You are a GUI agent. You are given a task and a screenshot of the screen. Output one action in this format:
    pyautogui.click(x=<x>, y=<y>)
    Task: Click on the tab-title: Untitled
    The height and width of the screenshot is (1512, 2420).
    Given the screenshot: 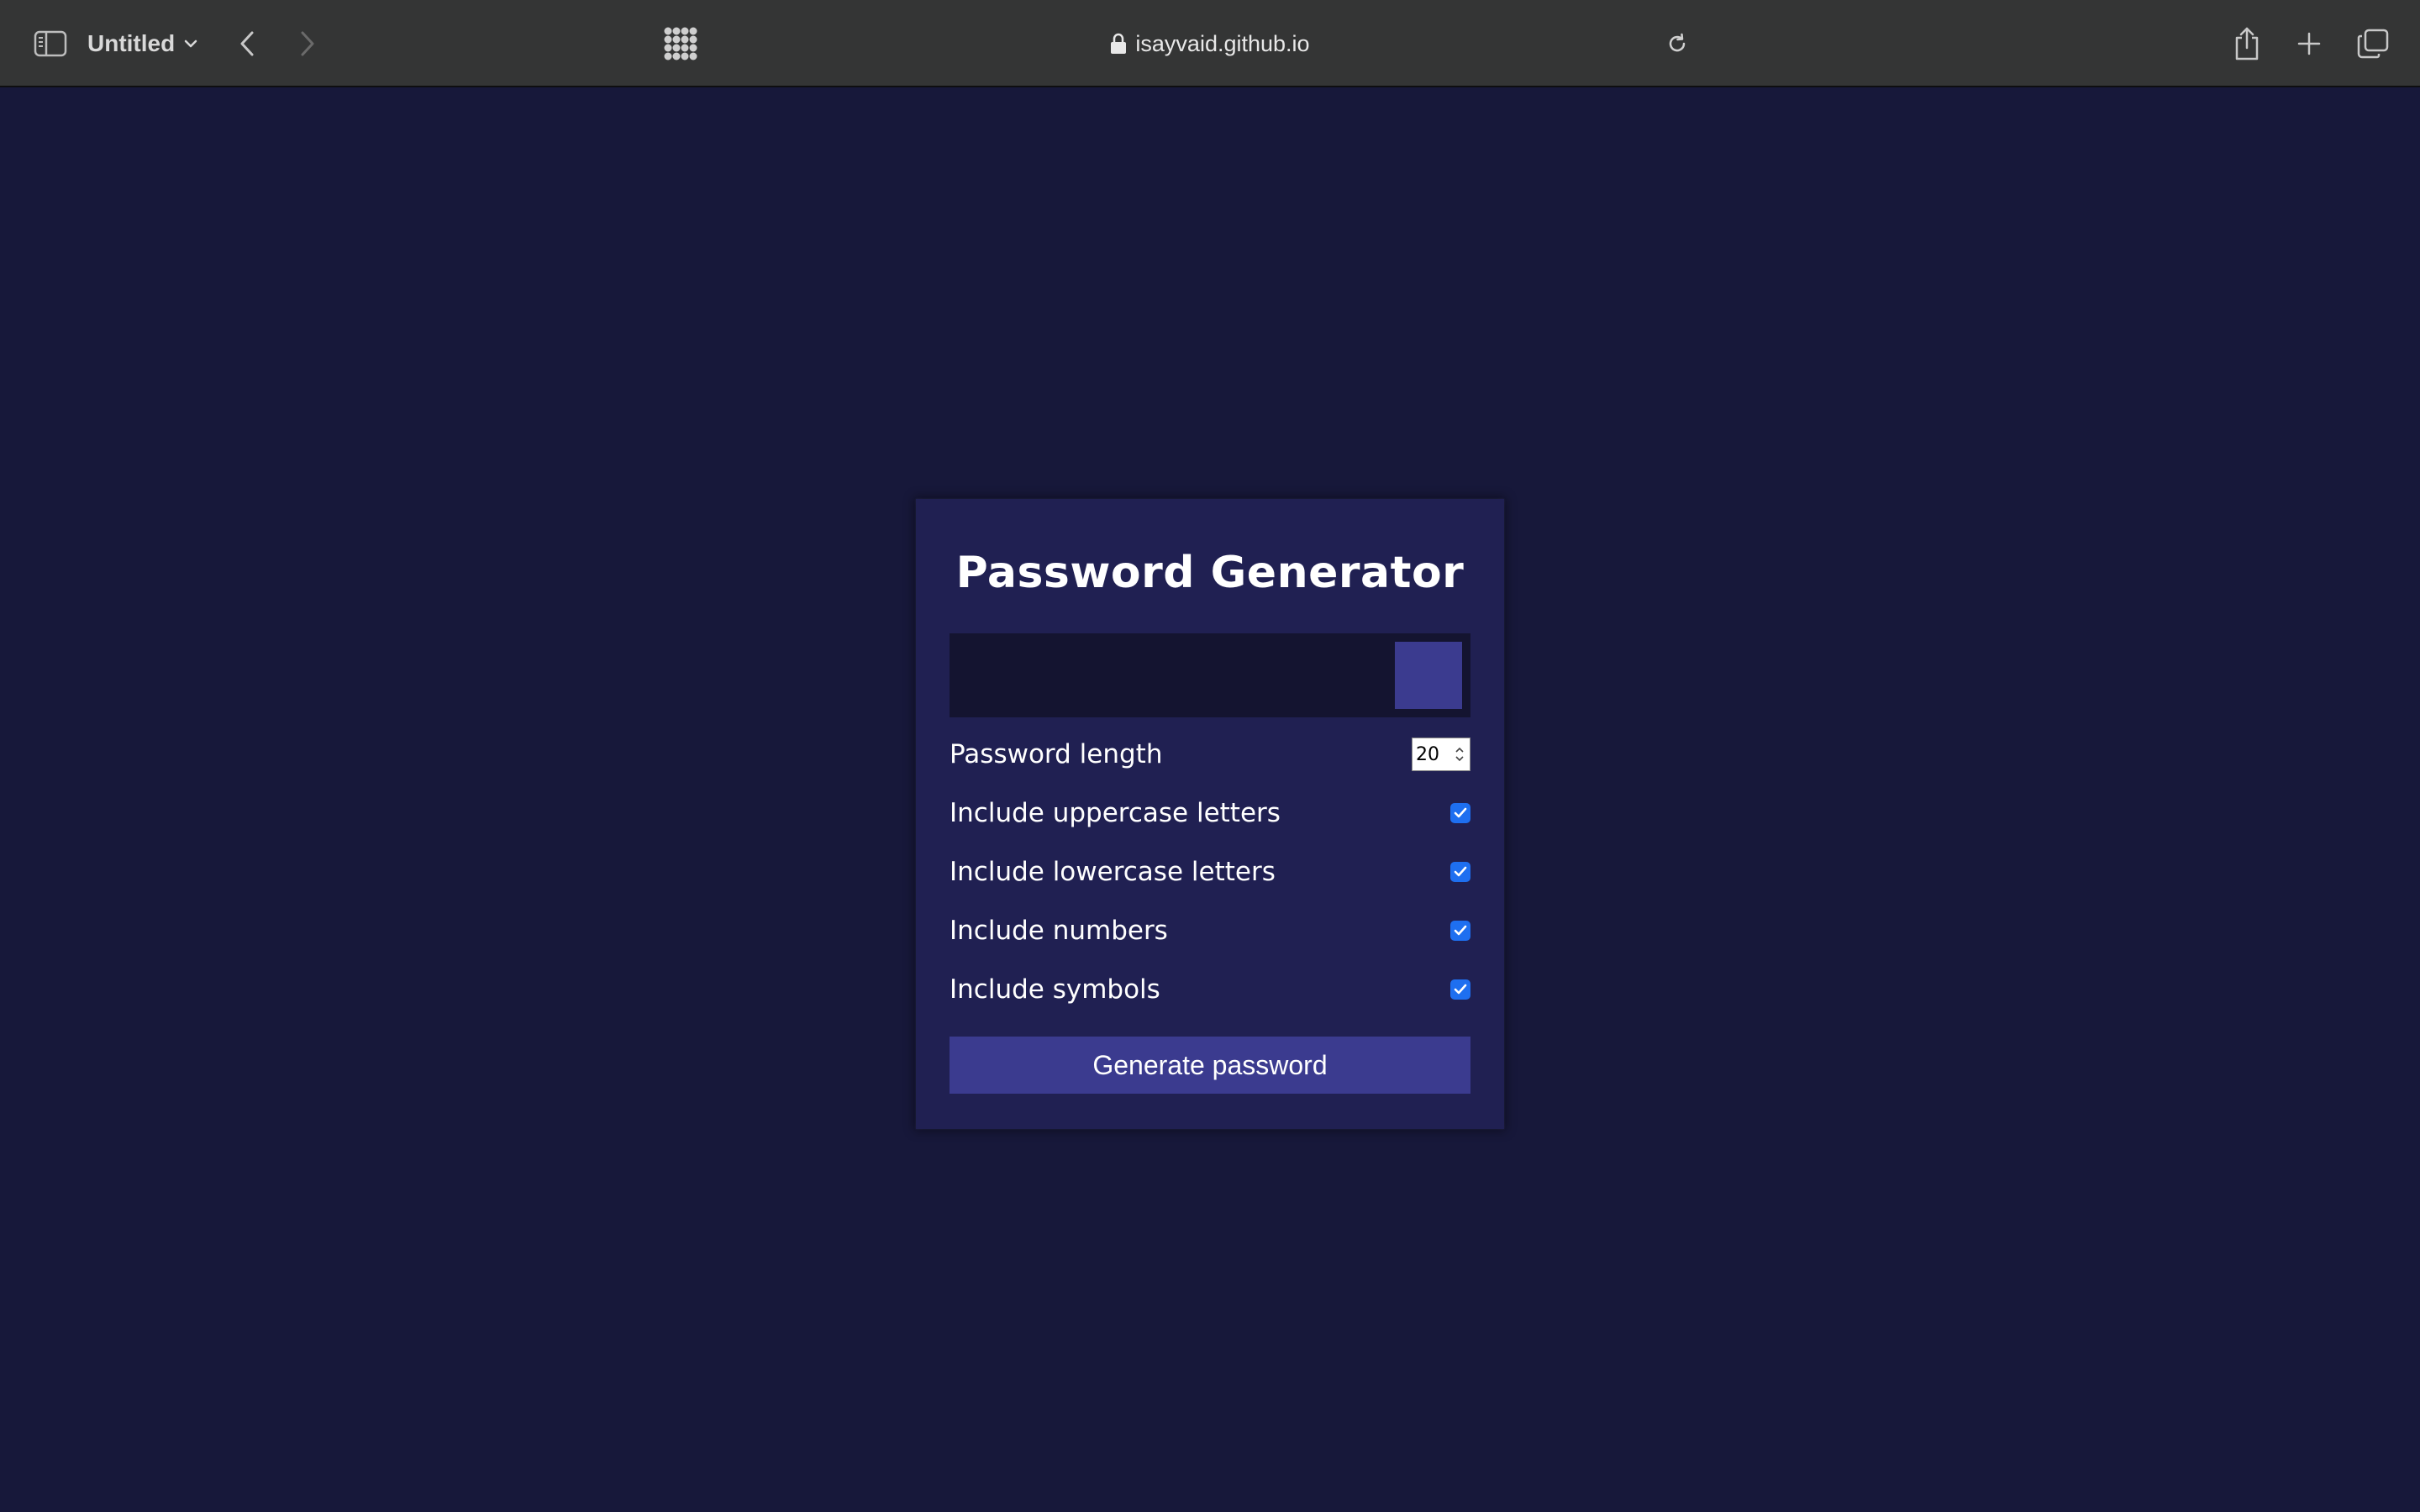 What is the action you would take?
    pyautogui.click(x=131, y=43)
    